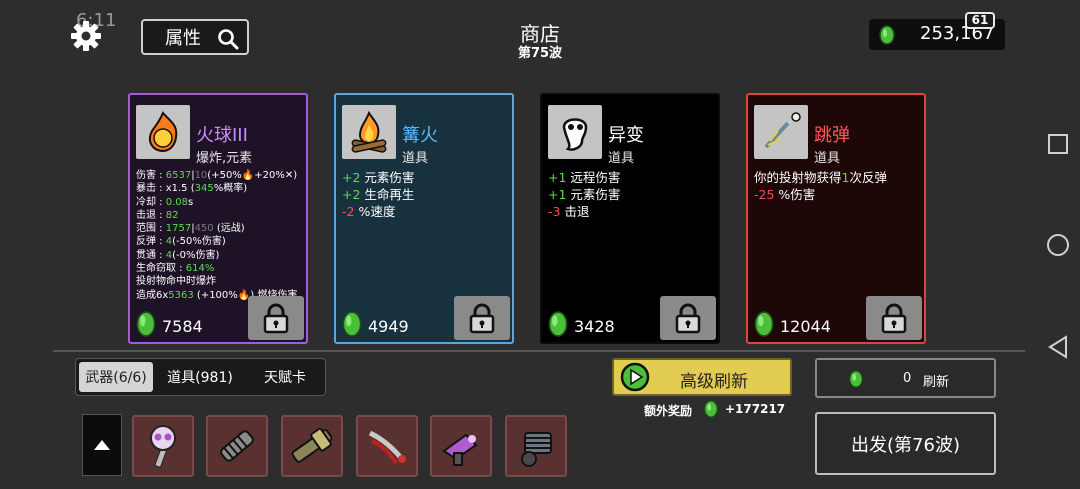  What do you see at coordinates (219, 281) in the screenshot?
I see `stat-line: 投射物命中时爆炸` at bounding box center [219, 281].